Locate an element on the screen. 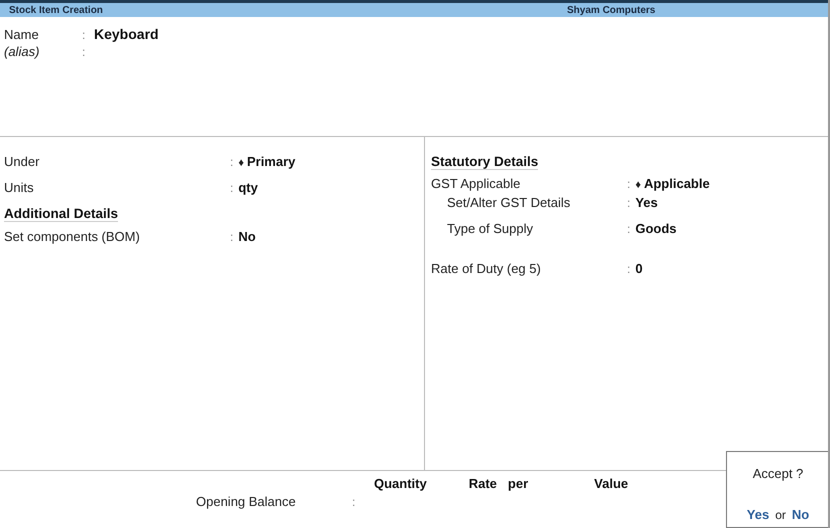 Image resolution: width=830 pixels, height=528 pixels. field-value: Primary is located at coordinates (271, 161).